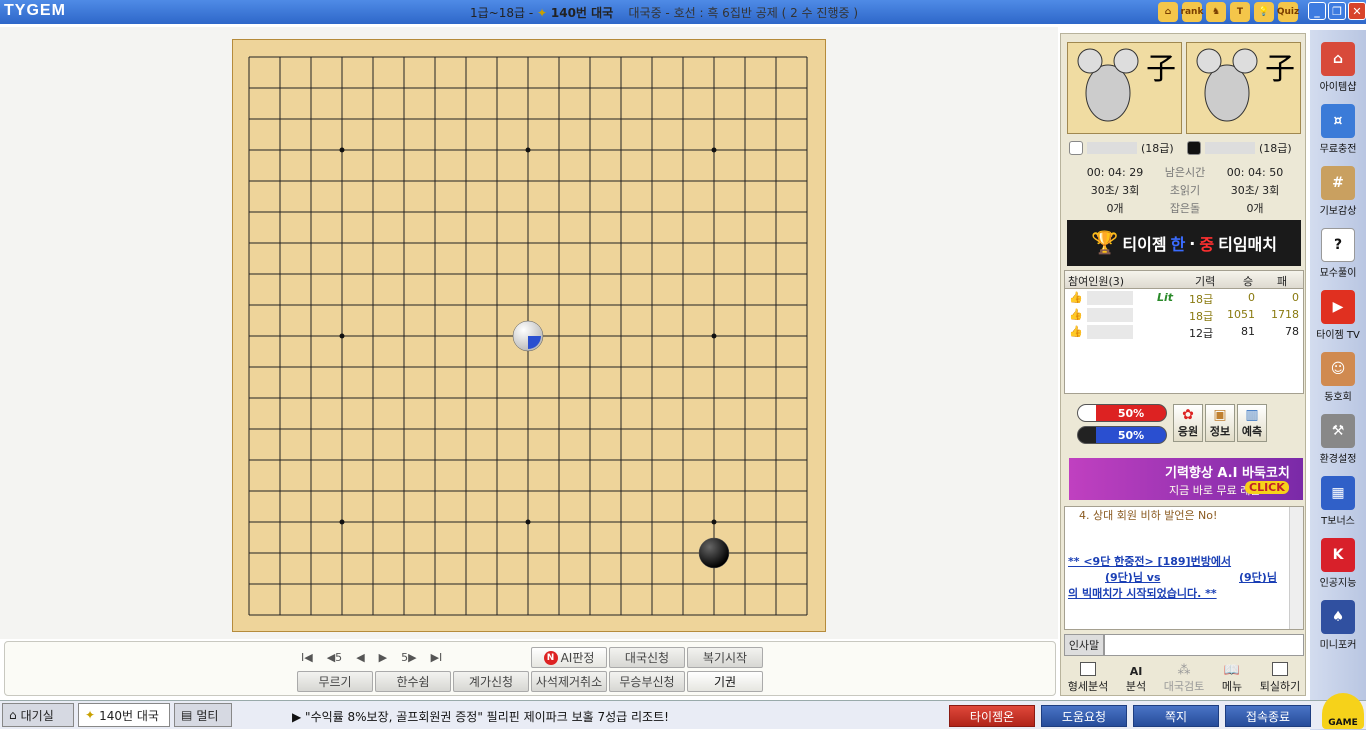 This screenshot has width=1366, height=730. I want to click on chat-link-2: (9단)님 vs, so click(1133, 577).